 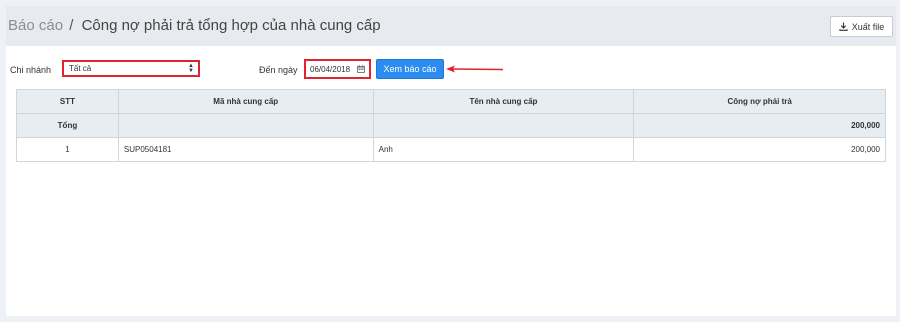 I want to click on total-name-cell, so click(x=503, y=125).